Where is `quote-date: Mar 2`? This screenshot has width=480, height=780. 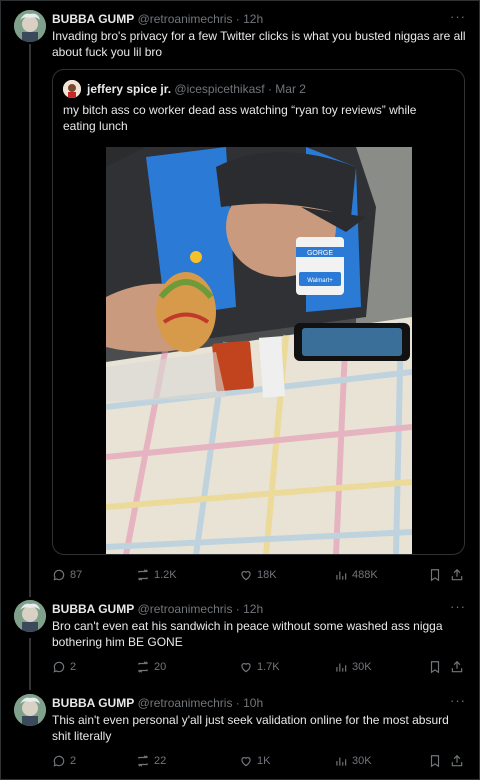
quote-date: Mar 2 is located at coordinates (290, 89).